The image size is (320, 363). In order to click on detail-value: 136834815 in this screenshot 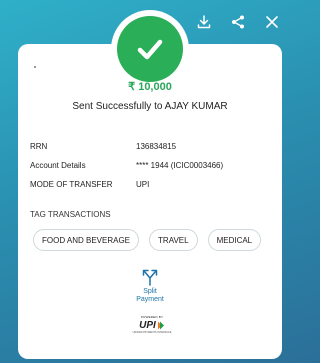, I will do `click(156, 146)`.